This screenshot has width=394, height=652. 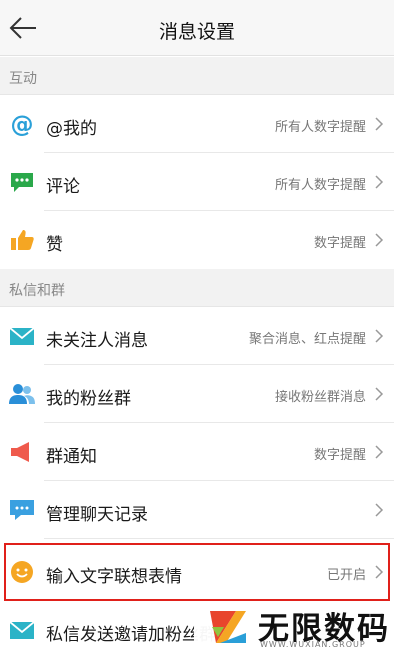 What do you see at coordinates (197, 240) in the screenshot?
I see `setting-row-likes: 赞 数字提醒` at bounding box center [197, 240].